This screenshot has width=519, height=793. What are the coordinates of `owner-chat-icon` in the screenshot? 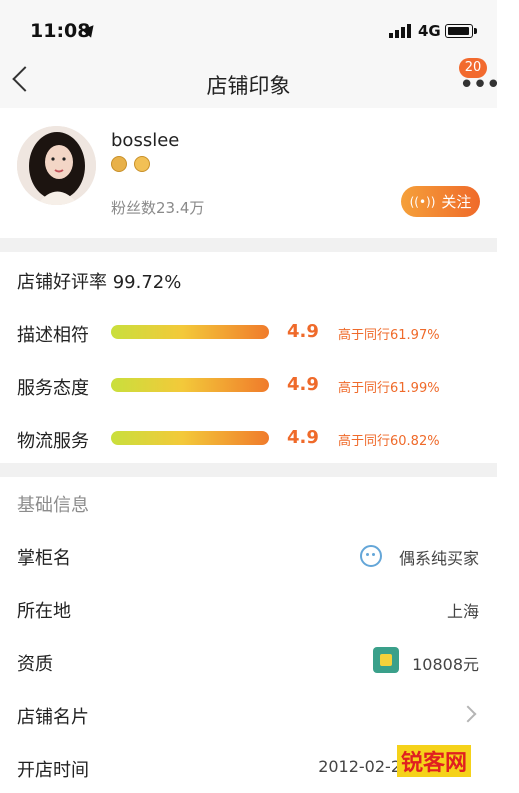 It's located at (371, 556).